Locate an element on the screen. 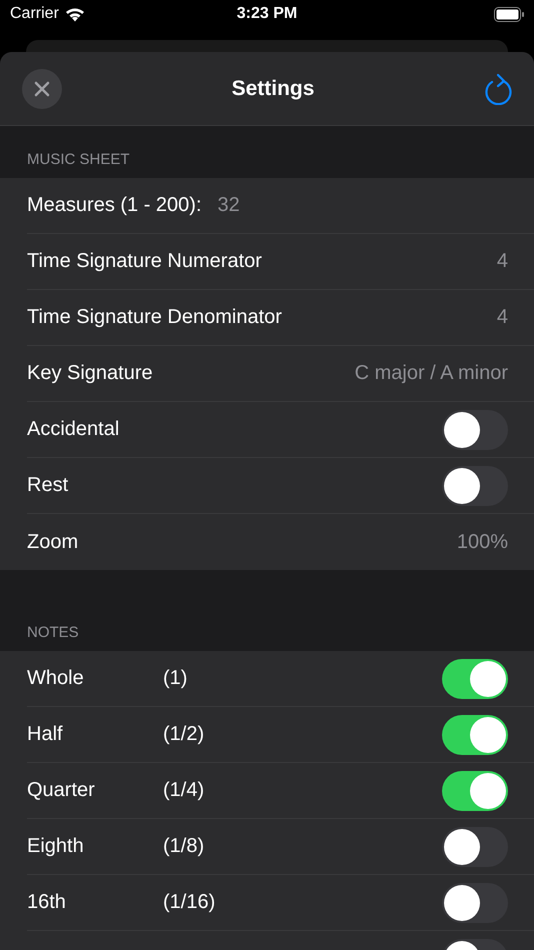 The image size is (534, 950). note-name: Whole is located at coordinates (55, 678).